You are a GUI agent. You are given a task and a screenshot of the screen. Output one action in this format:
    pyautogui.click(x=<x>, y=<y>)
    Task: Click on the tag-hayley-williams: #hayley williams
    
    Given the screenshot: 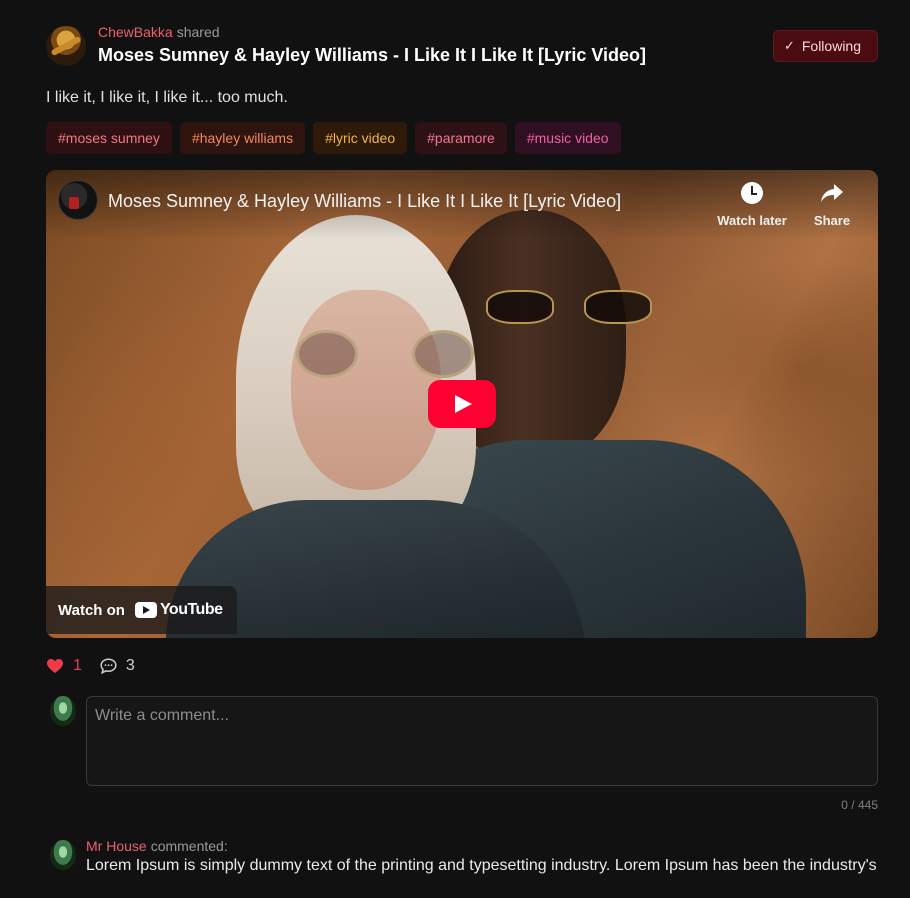 What is the action you would take?
    pyautogui.click(x=242, y=138)
    